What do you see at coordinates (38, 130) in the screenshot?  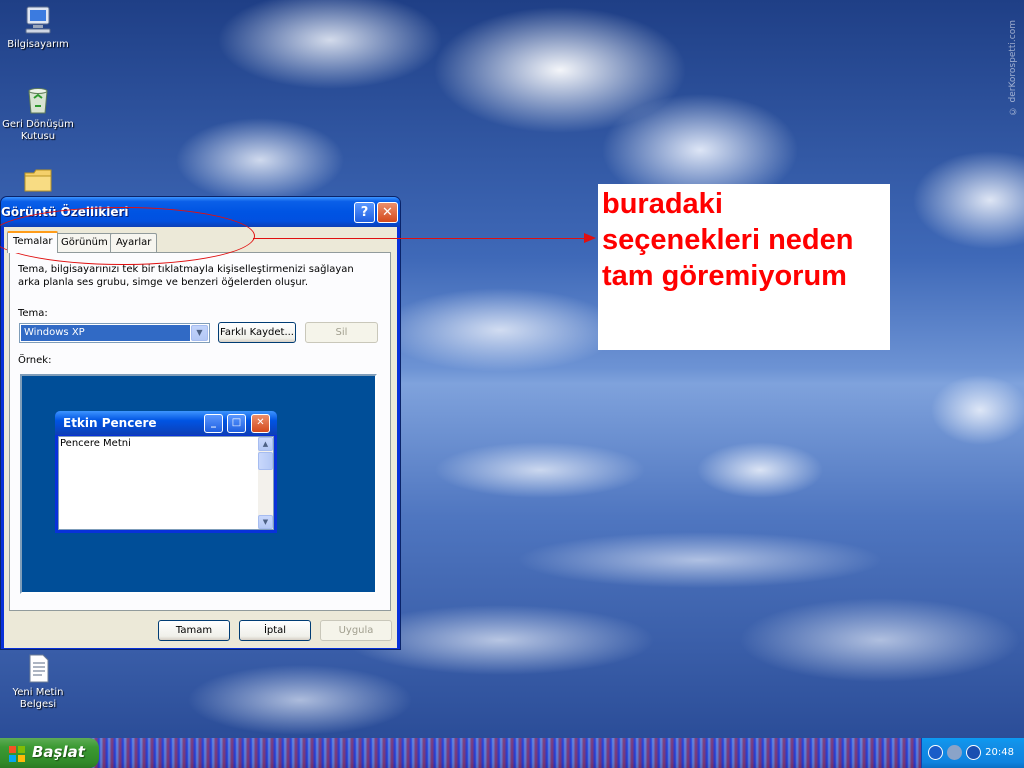 I see `desktop-icon-label: Geri Dönüşüm Kutusu` at bounding box center [38, 130].